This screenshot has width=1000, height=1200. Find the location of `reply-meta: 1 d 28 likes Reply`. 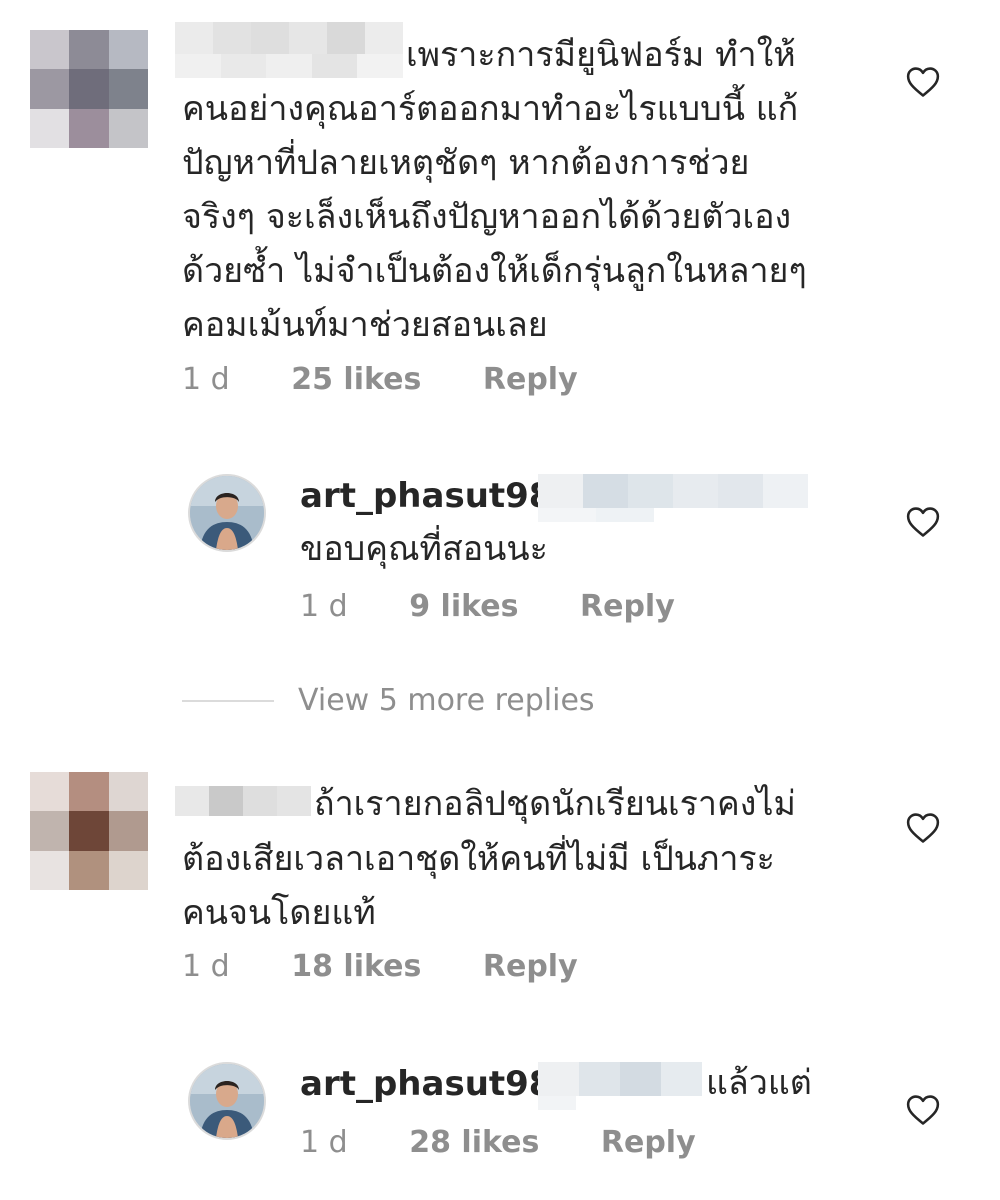

reply-meta: 1 d 28 likes Reply is located at coordinates (498, 1142).